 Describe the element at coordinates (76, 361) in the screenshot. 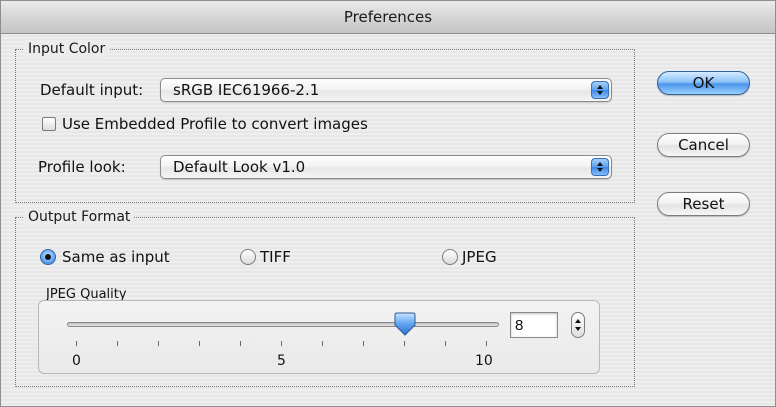

I see `tick-label-min: 0` at that location.